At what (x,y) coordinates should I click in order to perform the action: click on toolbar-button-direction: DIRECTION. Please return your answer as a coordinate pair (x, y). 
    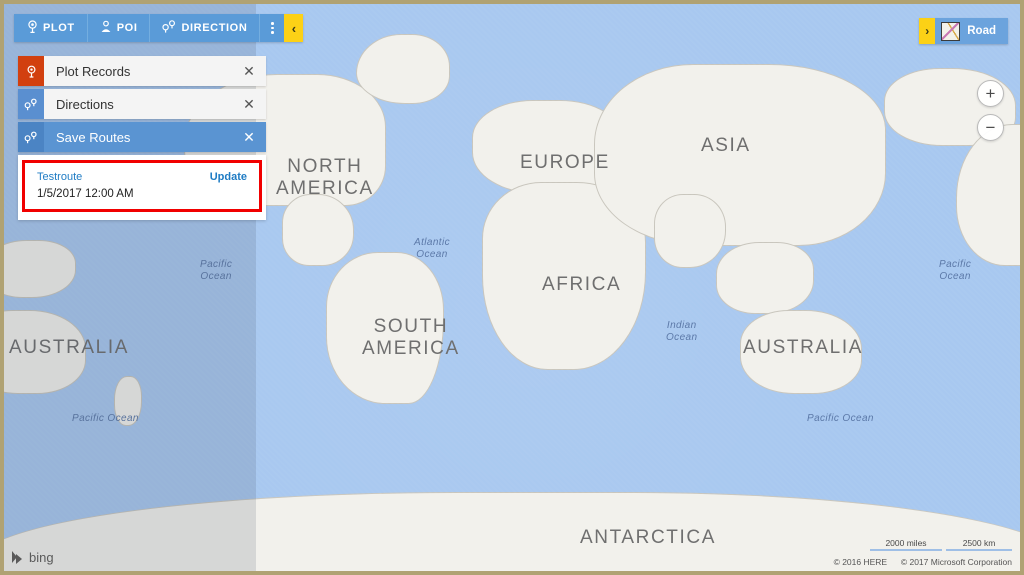
    Looking at the image, I should click on (205, 28).